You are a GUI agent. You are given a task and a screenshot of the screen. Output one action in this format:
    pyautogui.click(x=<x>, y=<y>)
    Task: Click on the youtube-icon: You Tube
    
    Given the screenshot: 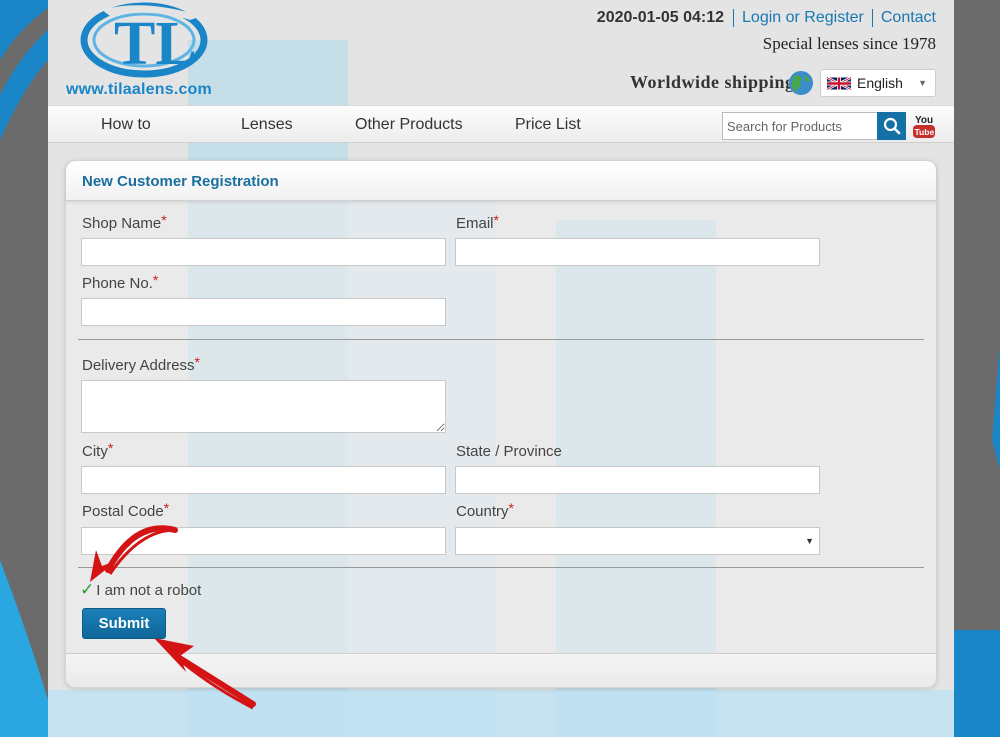 What is the action you would take?
    pyautogui.click(x=924, y=126)
    